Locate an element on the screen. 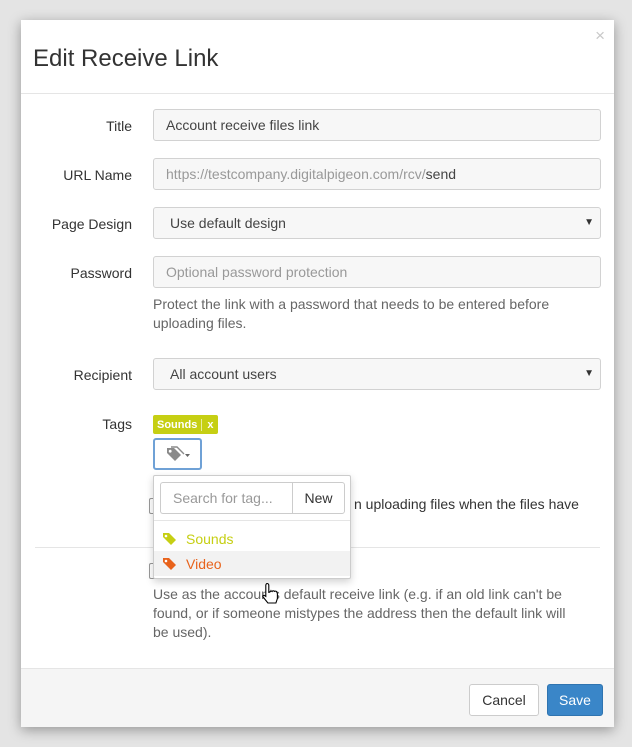 The width and height of the screenshot is (632, 747). dropdown-divider is located at coordinates (252, 520).